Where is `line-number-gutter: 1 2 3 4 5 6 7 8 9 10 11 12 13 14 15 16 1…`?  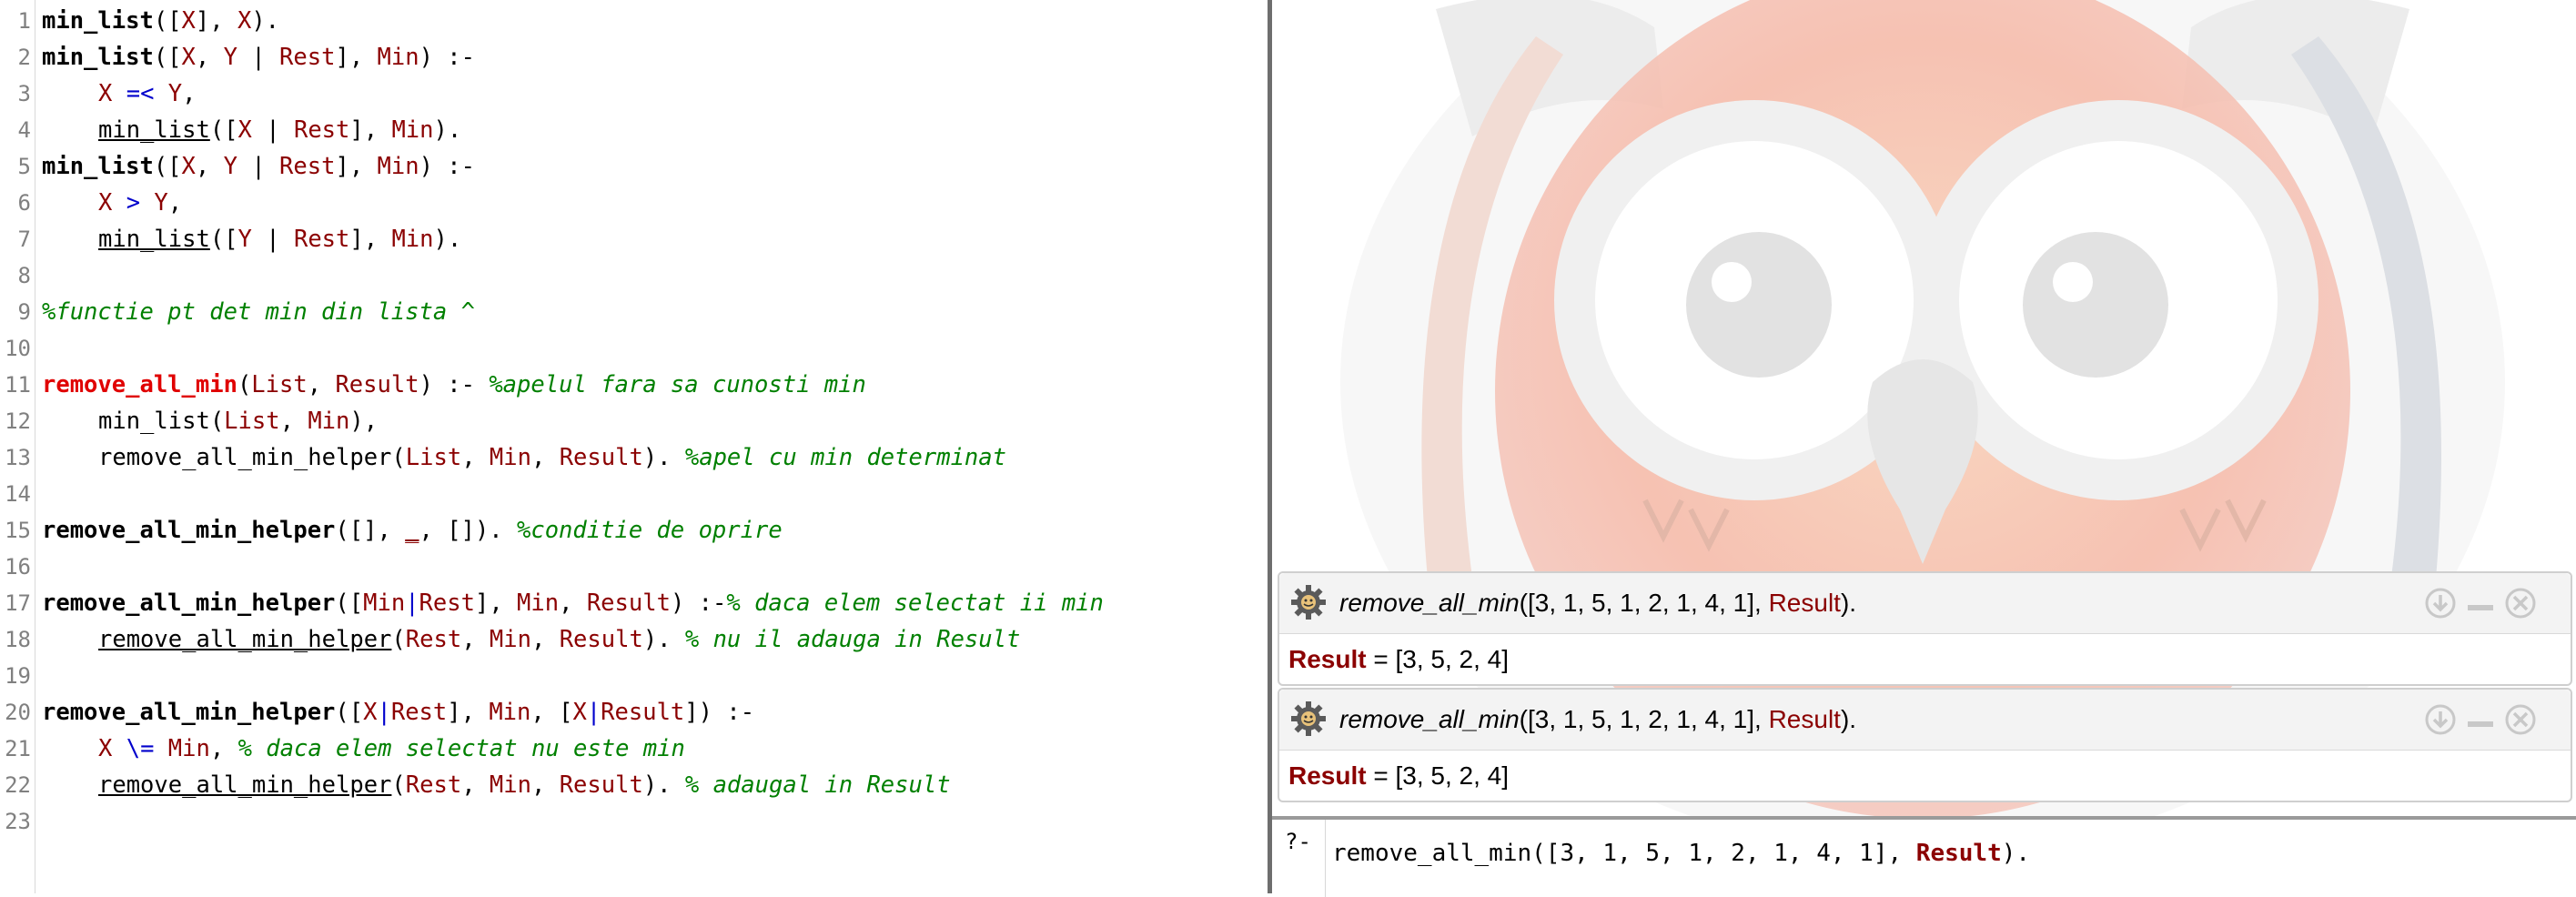
line-number-gutter: 1 2 3 4 5 6 7 8 9 10 11 12 13 14 15 16 1… is located at coordinates (17, 447).